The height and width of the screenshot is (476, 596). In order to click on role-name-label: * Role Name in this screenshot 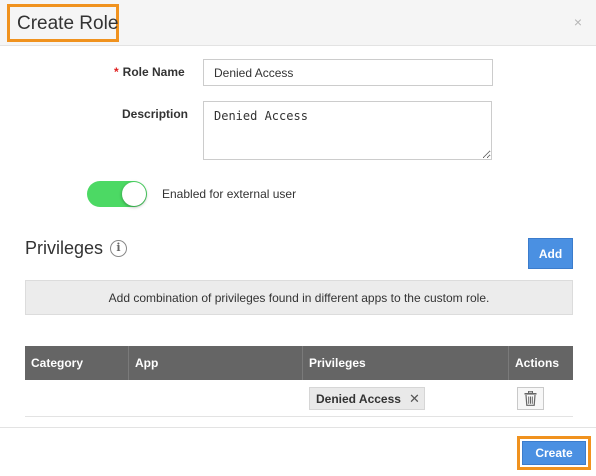, I will do `click(149, 72)`.